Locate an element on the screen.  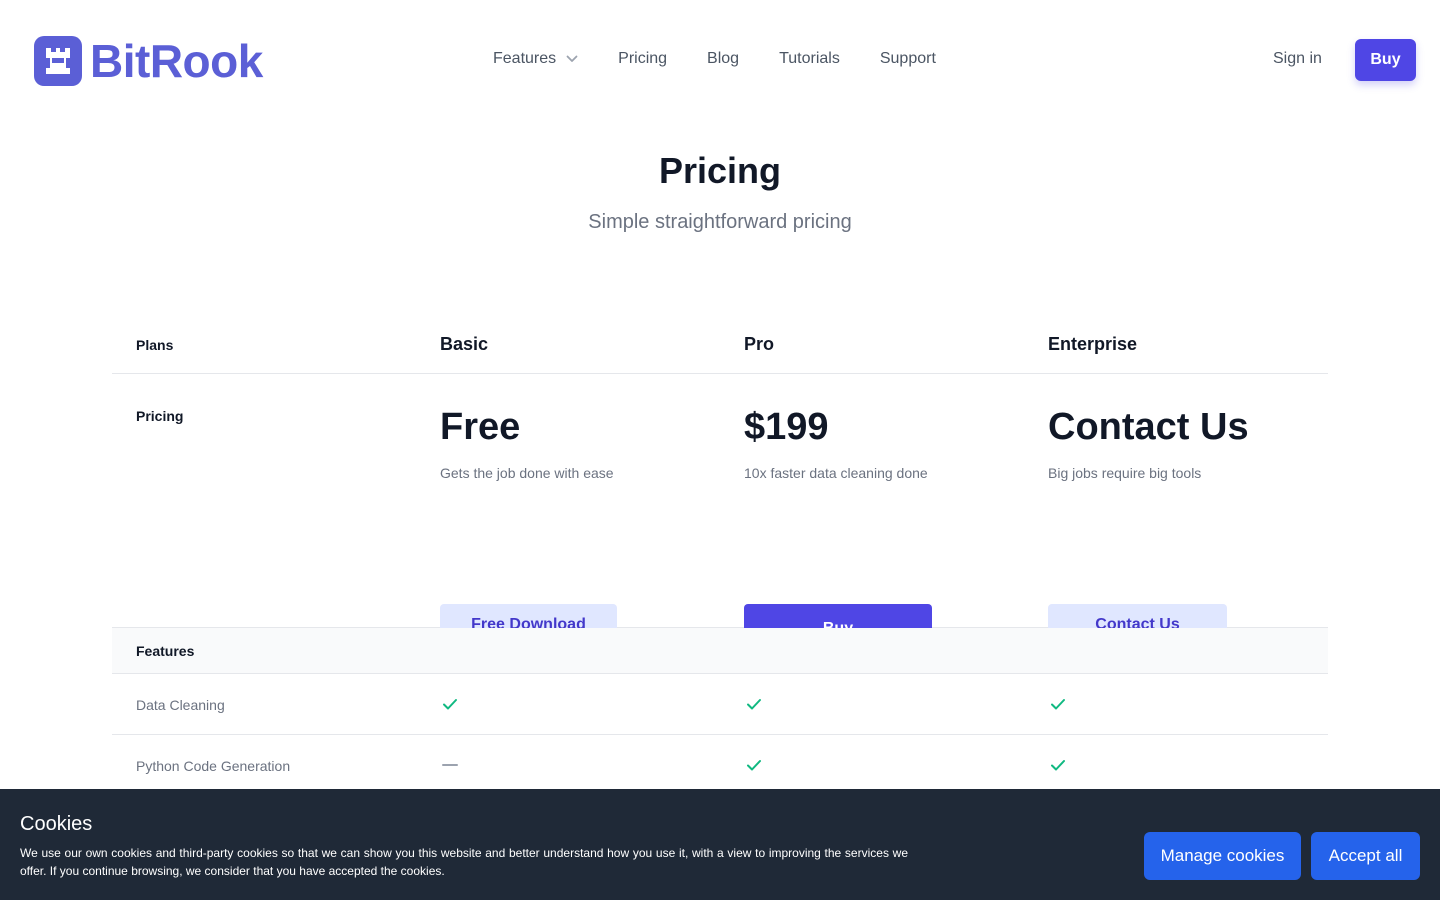
logo-link: BitRook is located at coordinates (148, 61).